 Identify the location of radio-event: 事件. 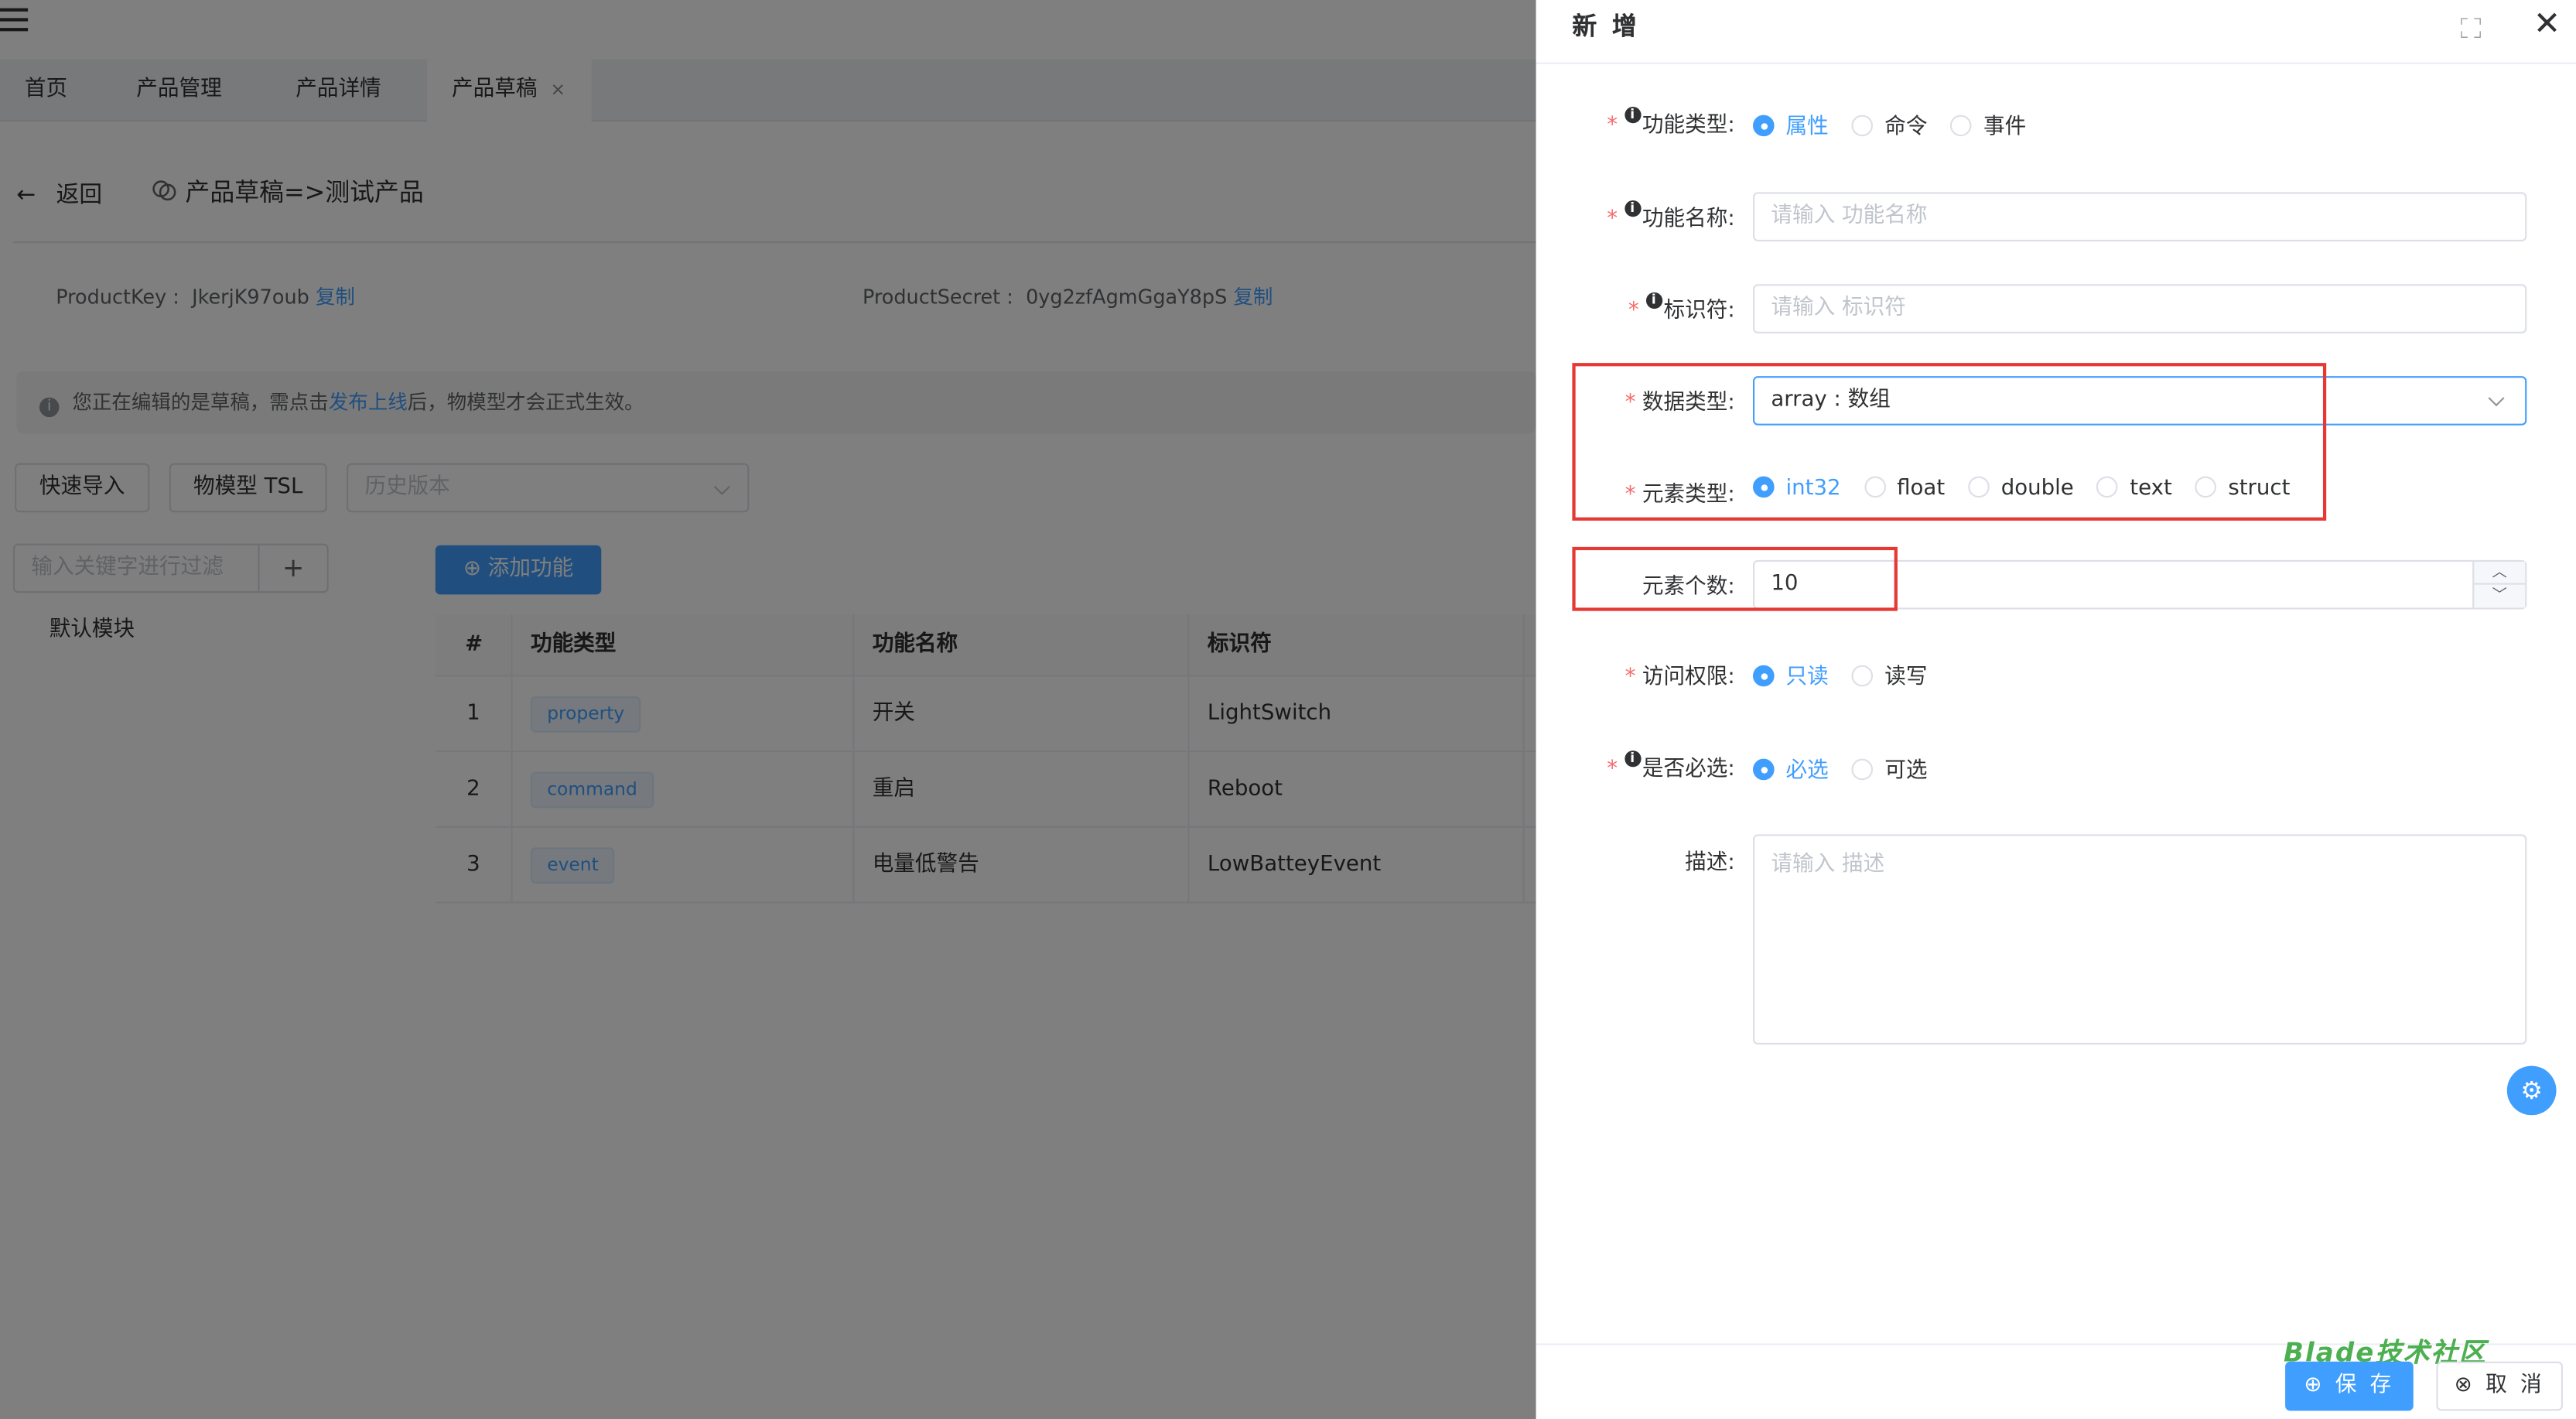
(1989, 124).